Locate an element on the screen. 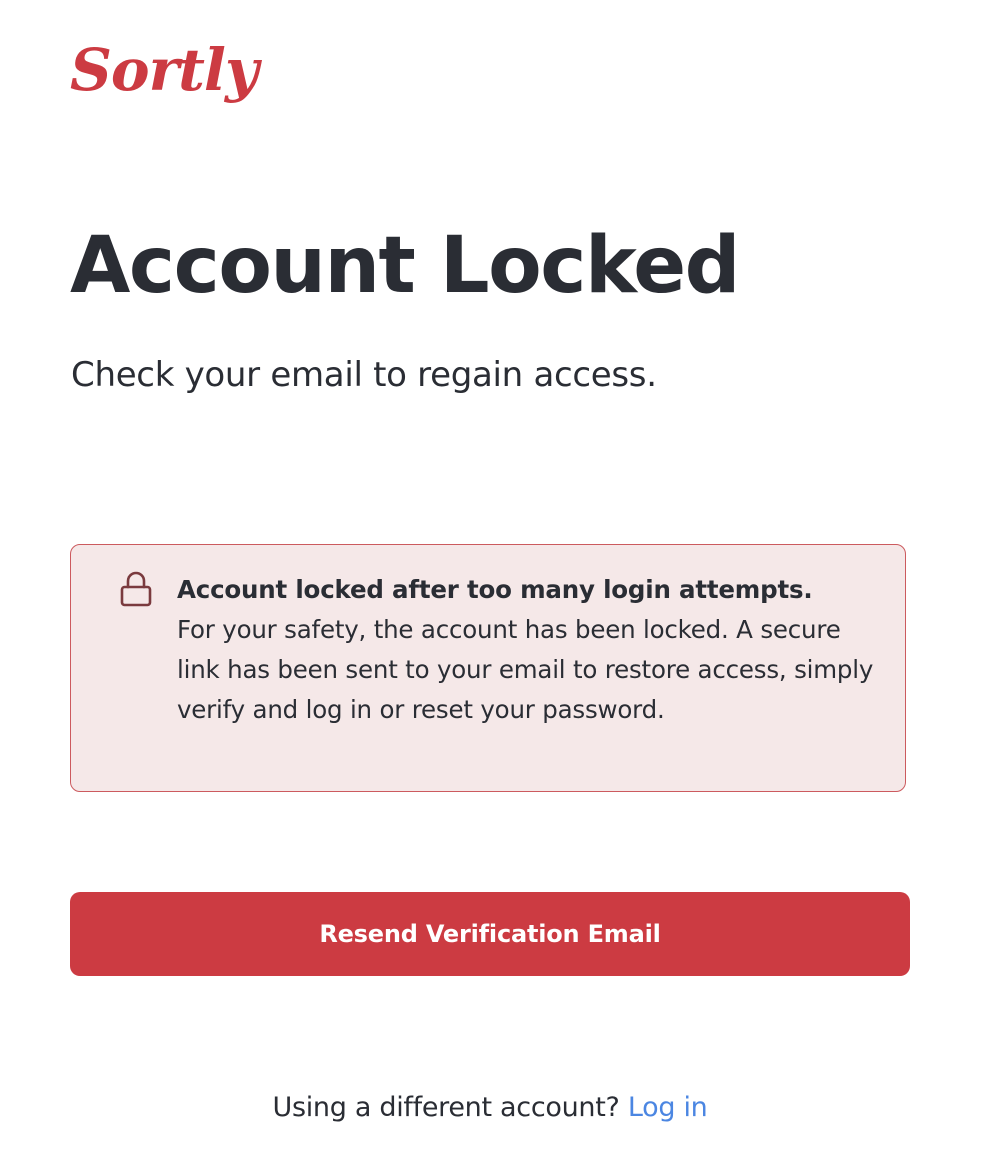 The width and height of the screenshot is (992, 1176). sortly-logo: Sortly is located at coordinates (167, 70).